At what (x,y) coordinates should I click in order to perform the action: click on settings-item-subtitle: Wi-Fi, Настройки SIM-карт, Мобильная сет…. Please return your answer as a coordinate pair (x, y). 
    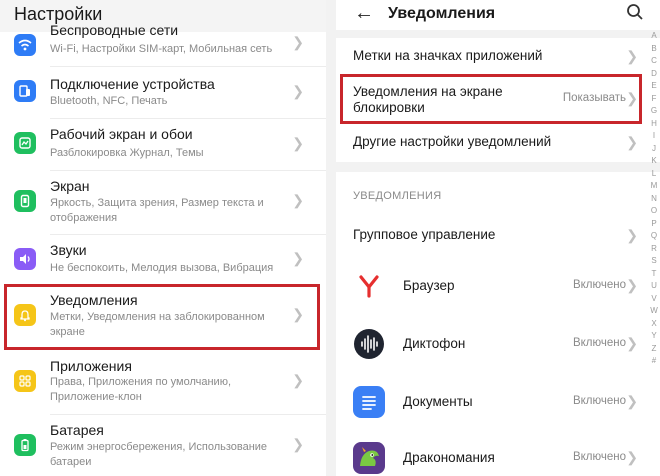
    Looking at the image, I should click on (161, 49).